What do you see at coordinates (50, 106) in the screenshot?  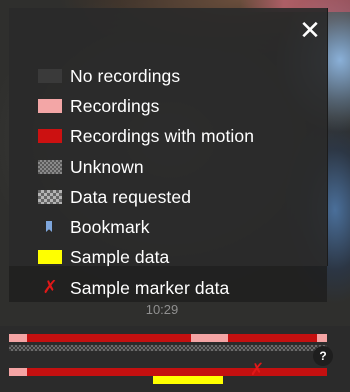 I see `recordings-swatch` at bounding box center [50, 106].